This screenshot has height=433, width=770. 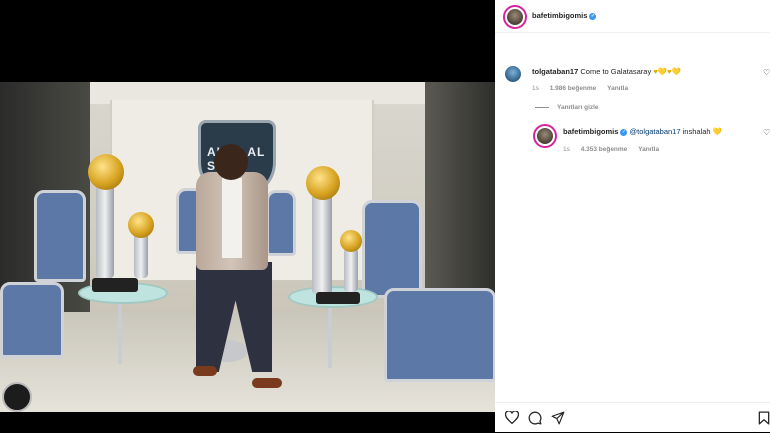 I want to click on comment-reply-button: Yanıtla, so click(x=617, y=88).